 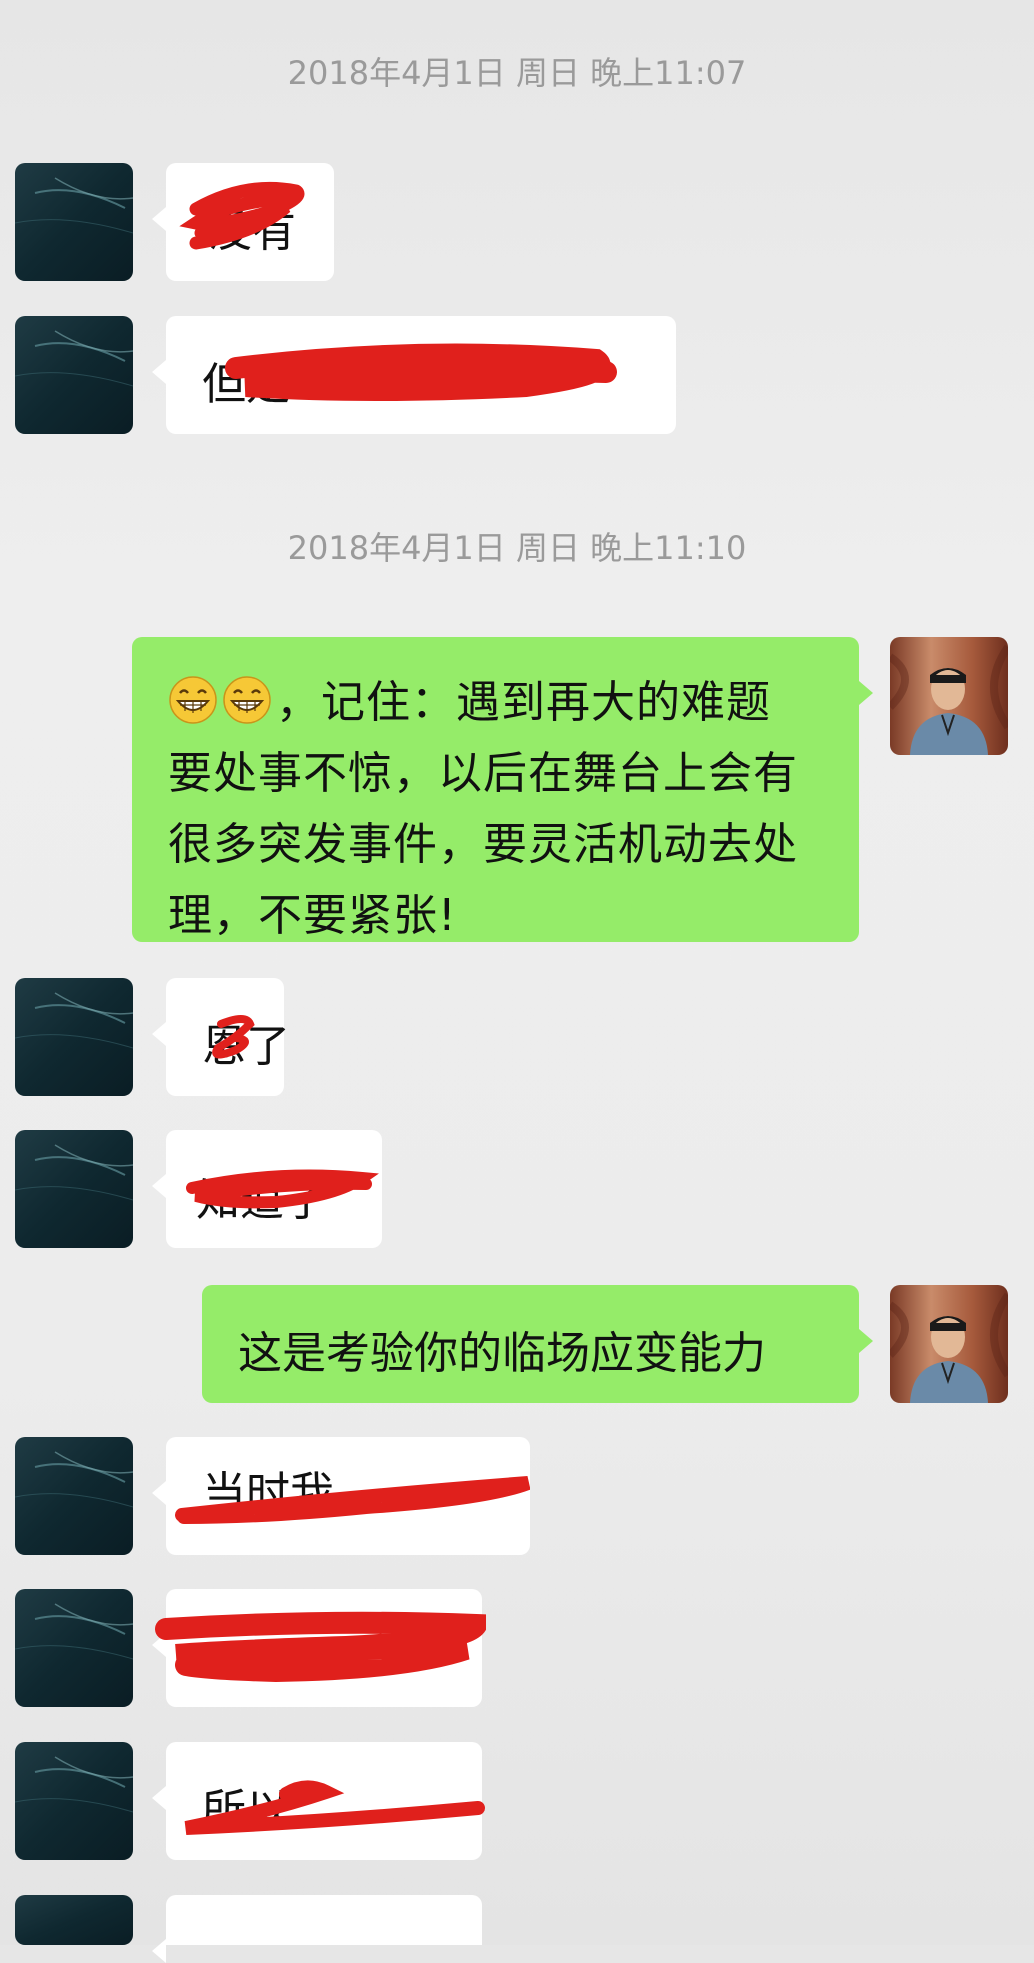 I want to click on message-bubble-4: 恩了, so click(x=221, y=1037).